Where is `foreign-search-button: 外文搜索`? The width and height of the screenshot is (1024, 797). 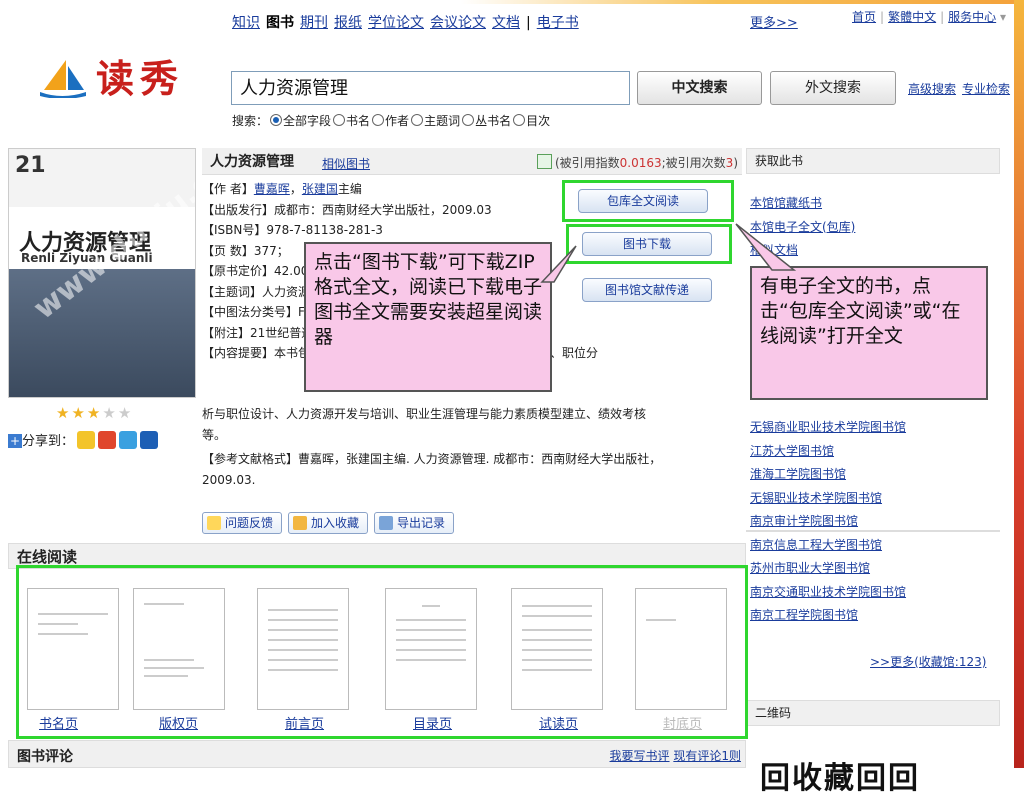 foreign-search-button: 外文搜索 is located at coordinates (833, 88).